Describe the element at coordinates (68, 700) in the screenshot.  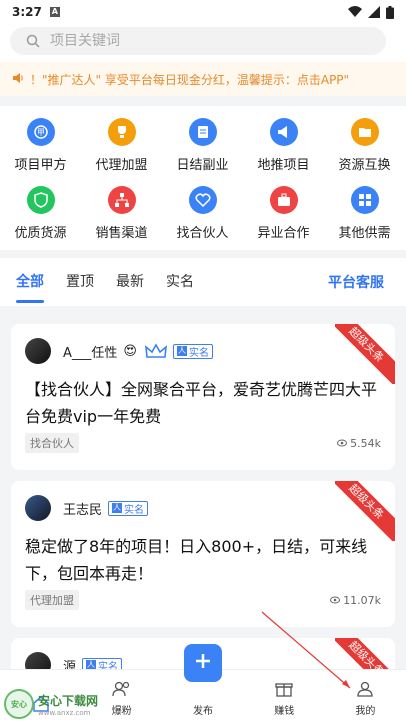
I see `watermark-name: 安心下载网` at that location.